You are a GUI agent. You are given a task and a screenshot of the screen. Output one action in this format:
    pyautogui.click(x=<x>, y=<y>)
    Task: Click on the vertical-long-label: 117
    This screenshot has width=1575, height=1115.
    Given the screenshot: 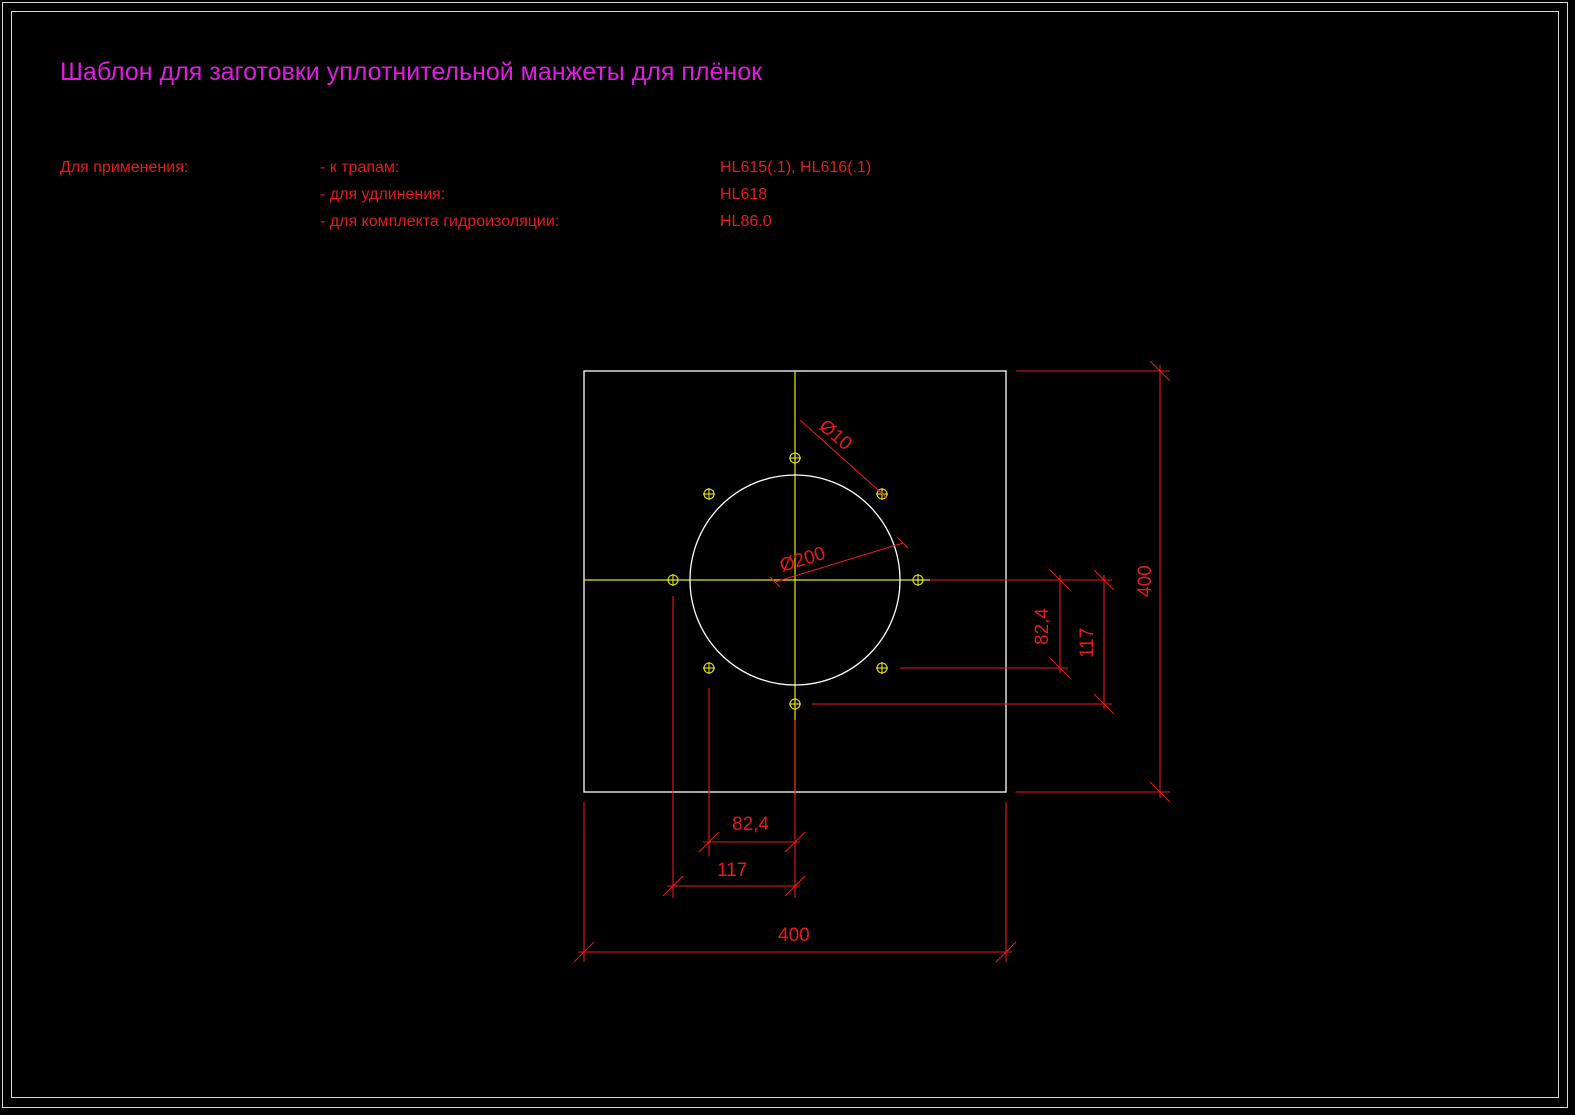 What is the action you would take?
    pyautogui.click(x=1087, y=643)
    